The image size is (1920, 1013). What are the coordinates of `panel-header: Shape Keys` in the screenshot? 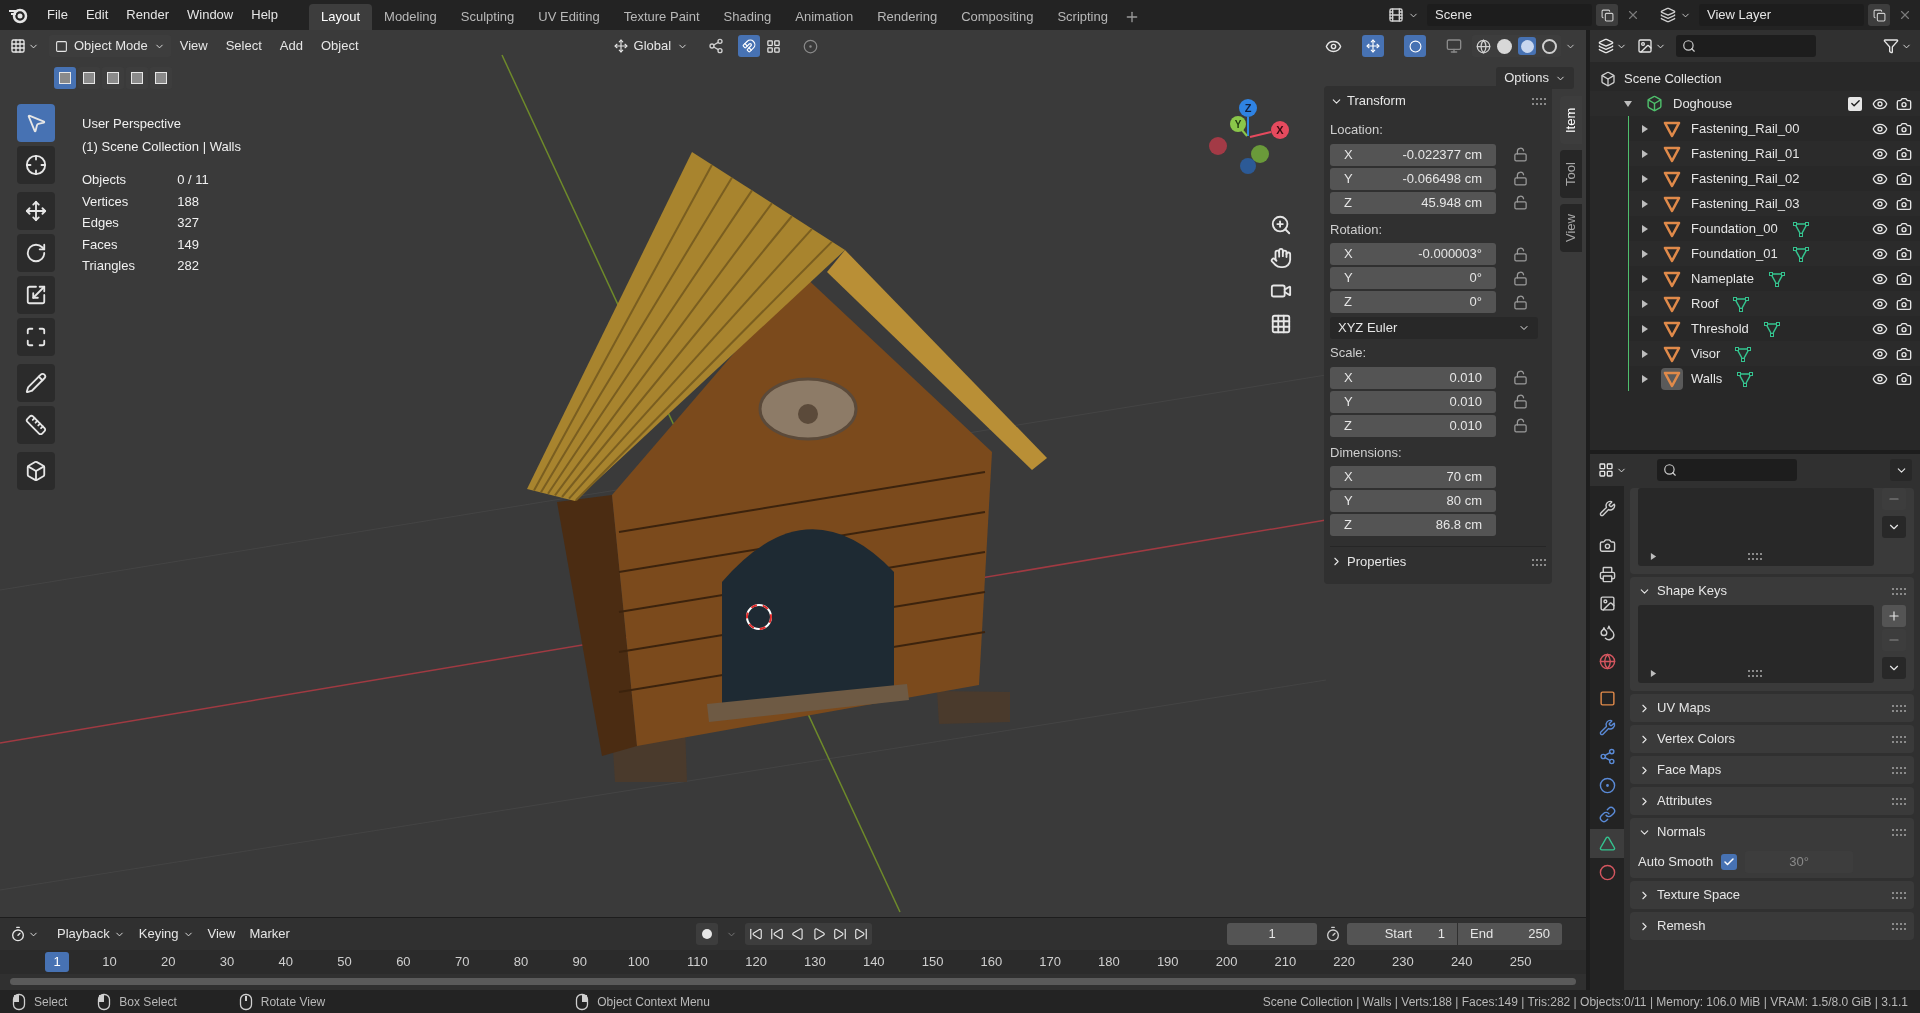 It's located at (1765, 591).